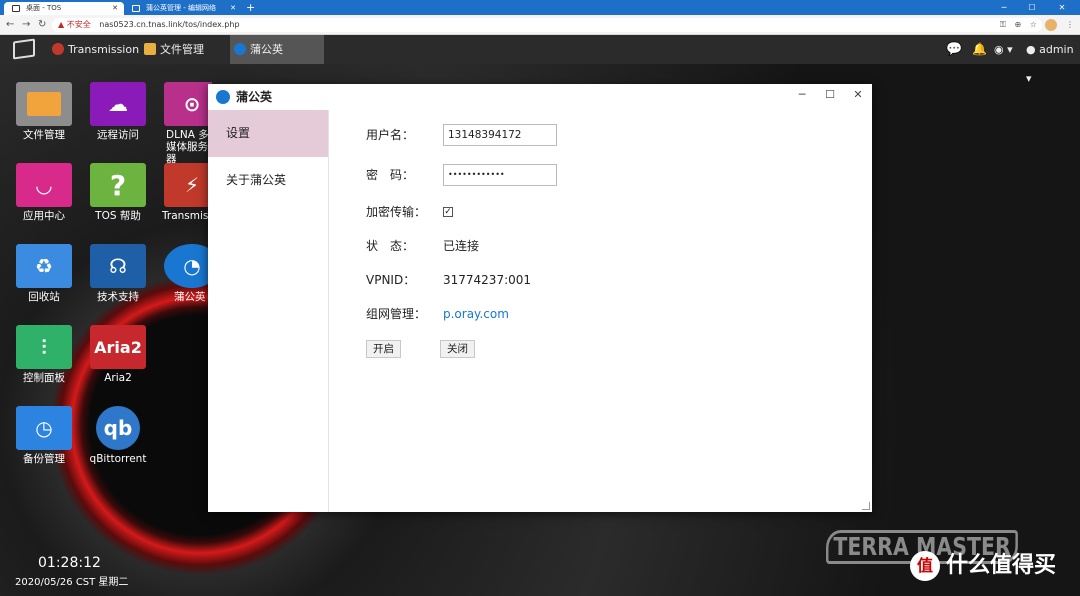 The height and width of the screenshot is (596, 1080). What do you see at coordinates (64, 8) in the screenshot?
I see `browser-tab-desktop: 桌面 - TOS ✕` at bounding box center [64, 8].